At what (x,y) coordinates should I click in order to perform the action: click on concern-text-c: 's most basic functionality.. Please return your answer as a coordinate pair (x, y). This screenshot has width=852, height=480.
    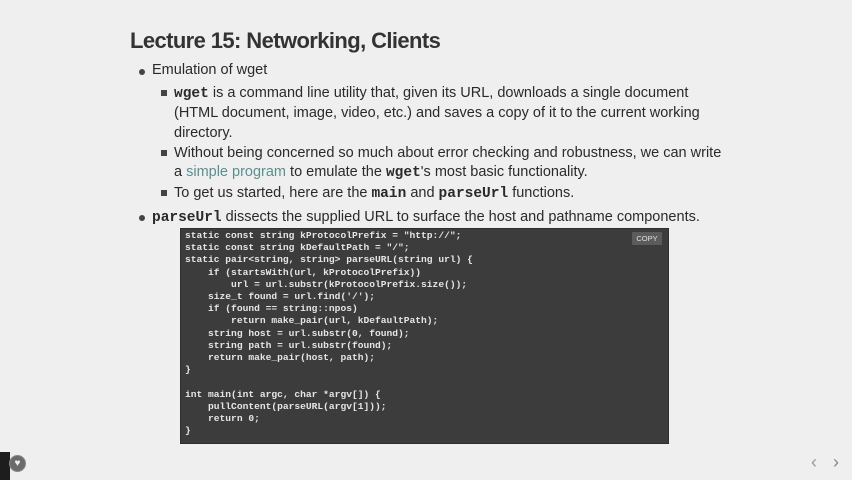
    Looking at the image, I should click on (504, 172).